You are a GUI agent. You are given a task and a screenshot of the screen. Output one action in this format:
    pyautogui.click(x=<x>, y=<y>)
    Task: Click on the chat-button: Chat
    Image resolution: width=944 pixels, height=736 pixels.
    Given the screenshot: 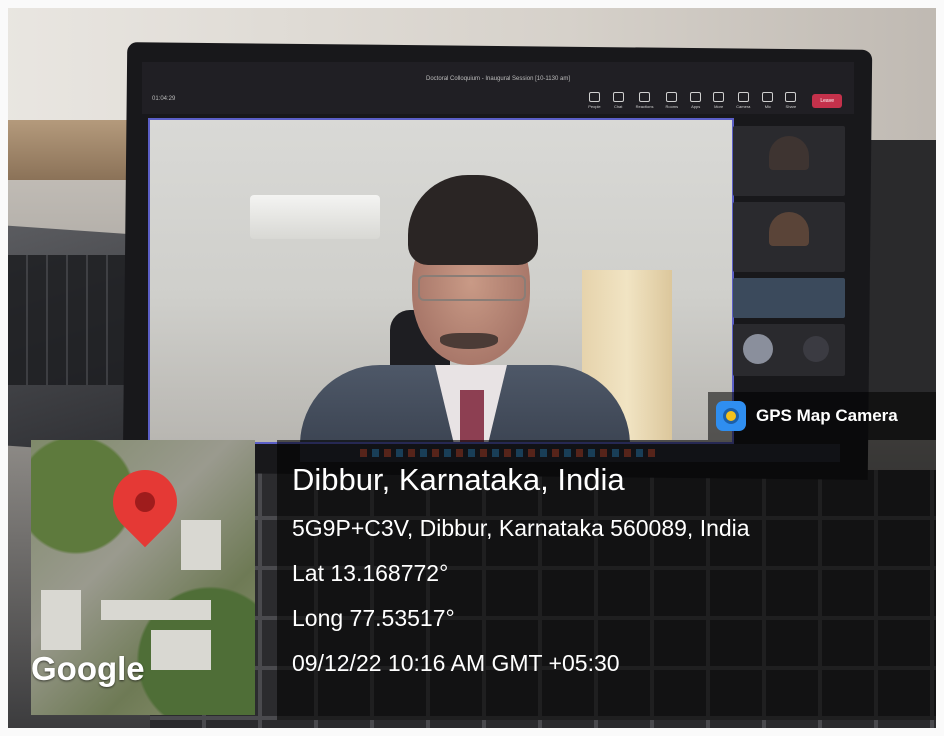 What is the action you would take?
    pyautogui.click(x=618, y=100)
    